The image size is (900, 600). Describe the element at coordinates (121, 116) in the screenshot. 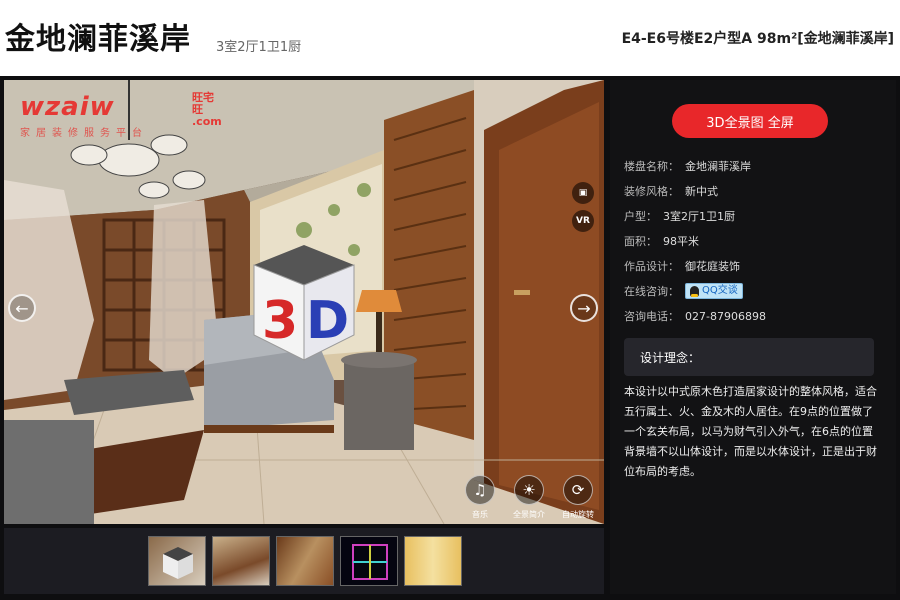

I see `site-logo: wzaiw 旺宅旺 .com 家居装修服务平台` at that location.